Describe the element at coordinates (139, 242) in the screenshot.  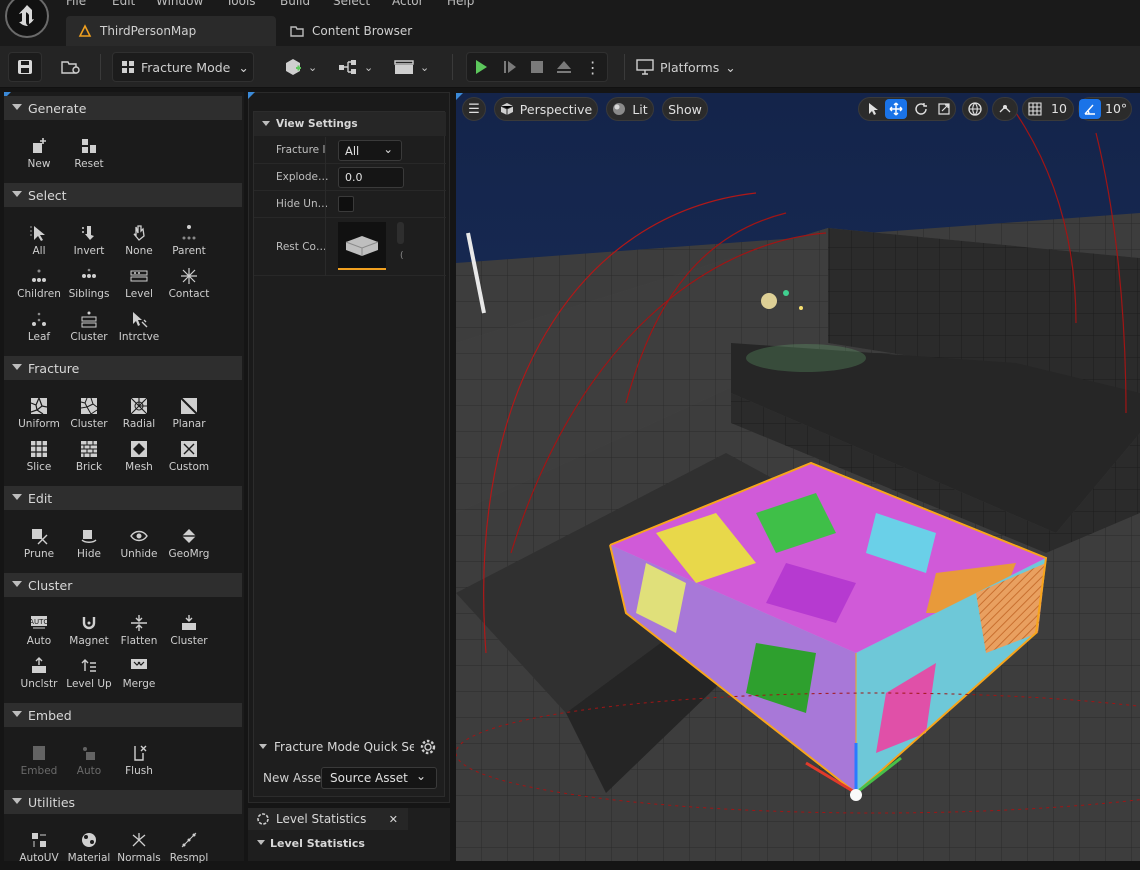
I see `tool-select-none: None` at that location.